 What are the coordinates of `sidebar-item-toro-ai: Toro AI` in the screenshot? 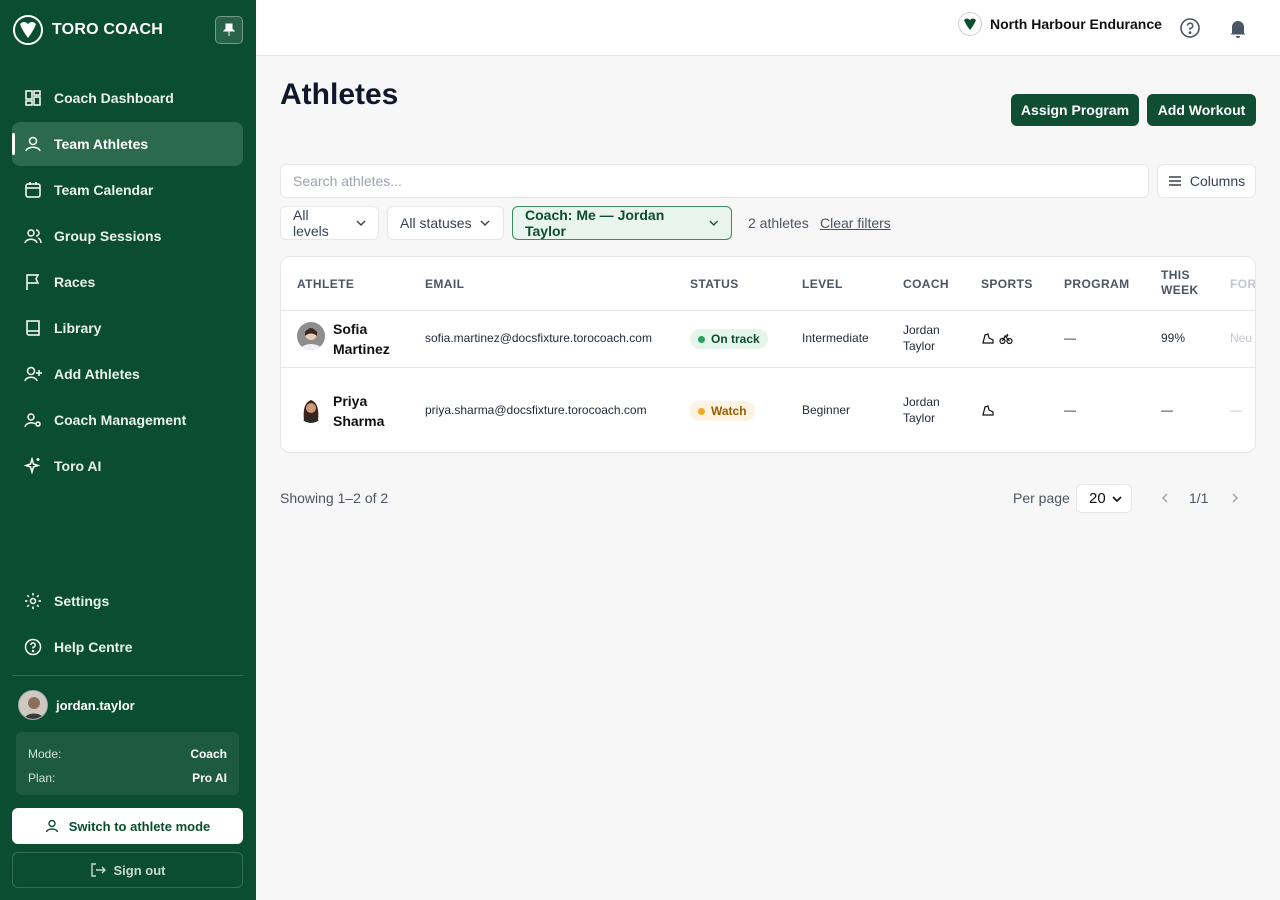 It's located at (127, 466).